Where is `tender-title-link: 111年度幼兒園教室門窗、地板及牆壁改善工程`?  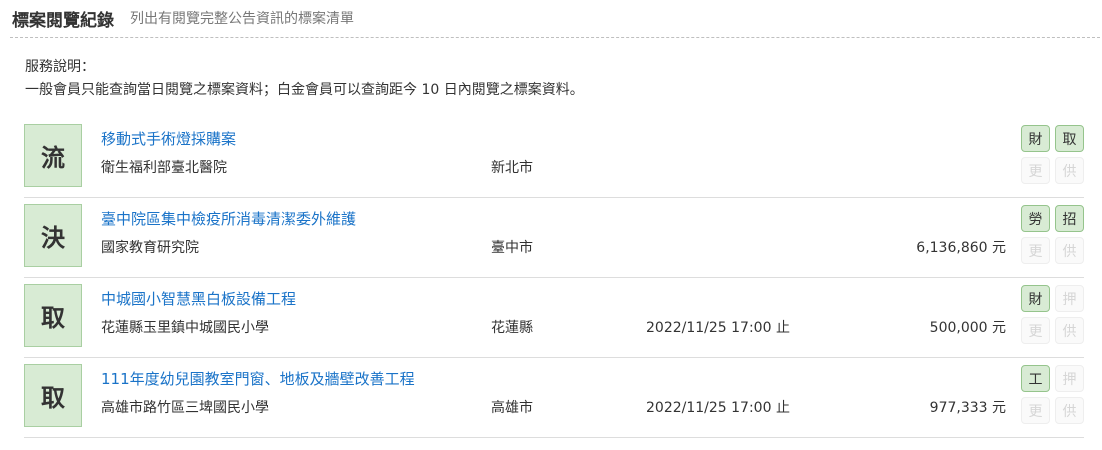
tender-title-link: 111年度幼兒園教室門窗、地板及牆壁改善工程 is located at coordinates (258, 378).